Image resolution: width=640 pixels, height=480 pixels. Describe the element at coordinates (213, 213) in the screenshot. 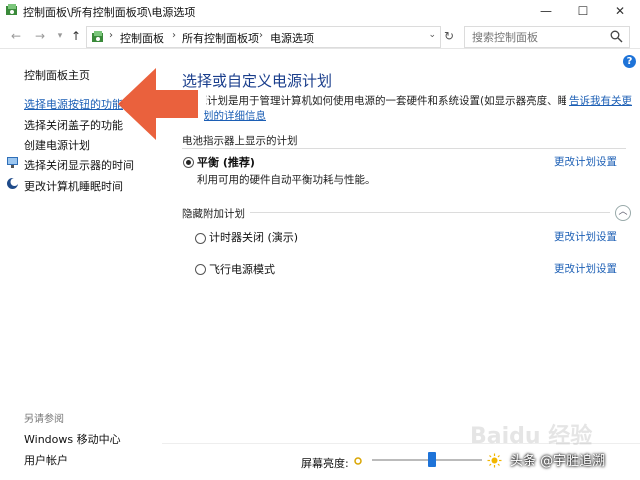

I see `section-hidden-plans: 隐藏附加计划` at that location.